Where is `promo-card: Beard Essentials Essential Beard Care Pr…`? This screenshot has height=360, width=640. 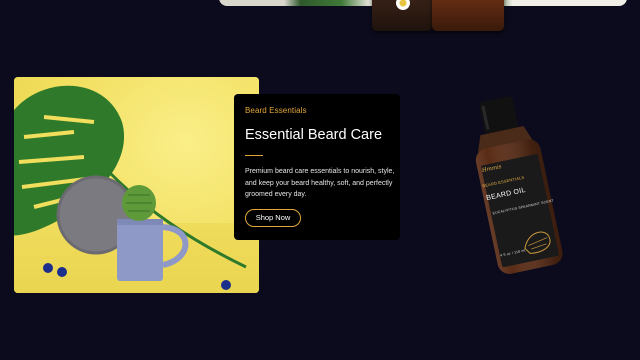
promo-card: Beard Essentials Essential Beard Care Pr… is located at coordinates (317, 167).